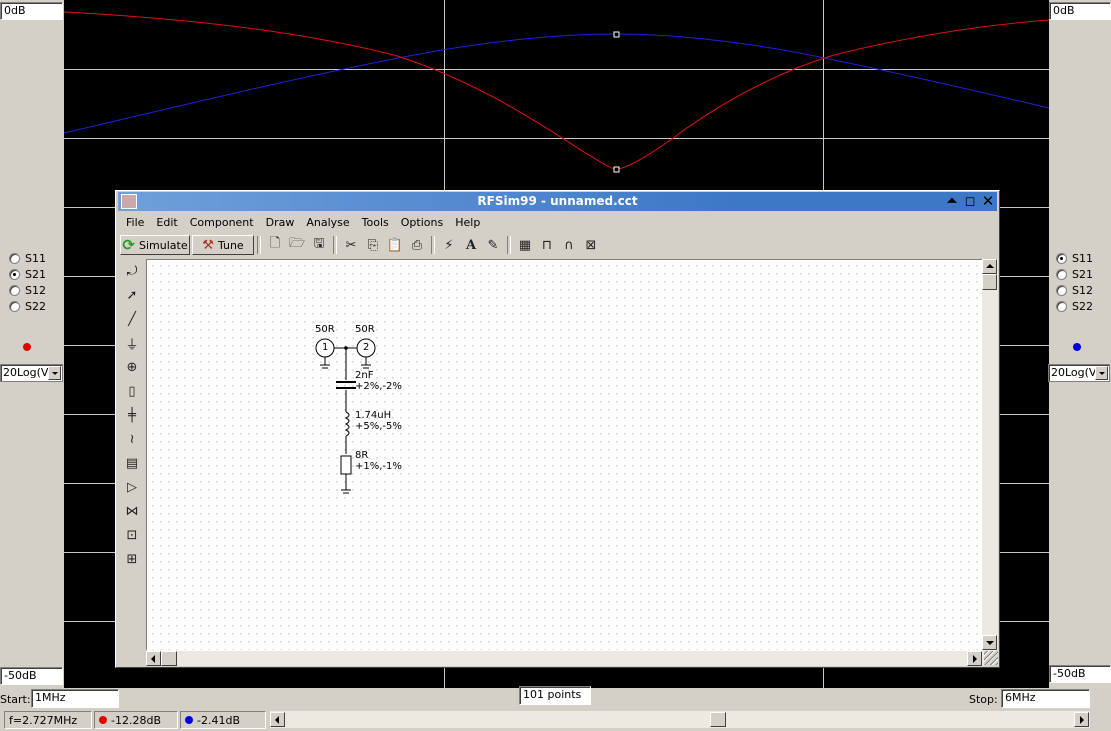  Describe the element at coordinates (990, 455) in the screenshot. I see `canvas-vertical-scrollbar` at that location.